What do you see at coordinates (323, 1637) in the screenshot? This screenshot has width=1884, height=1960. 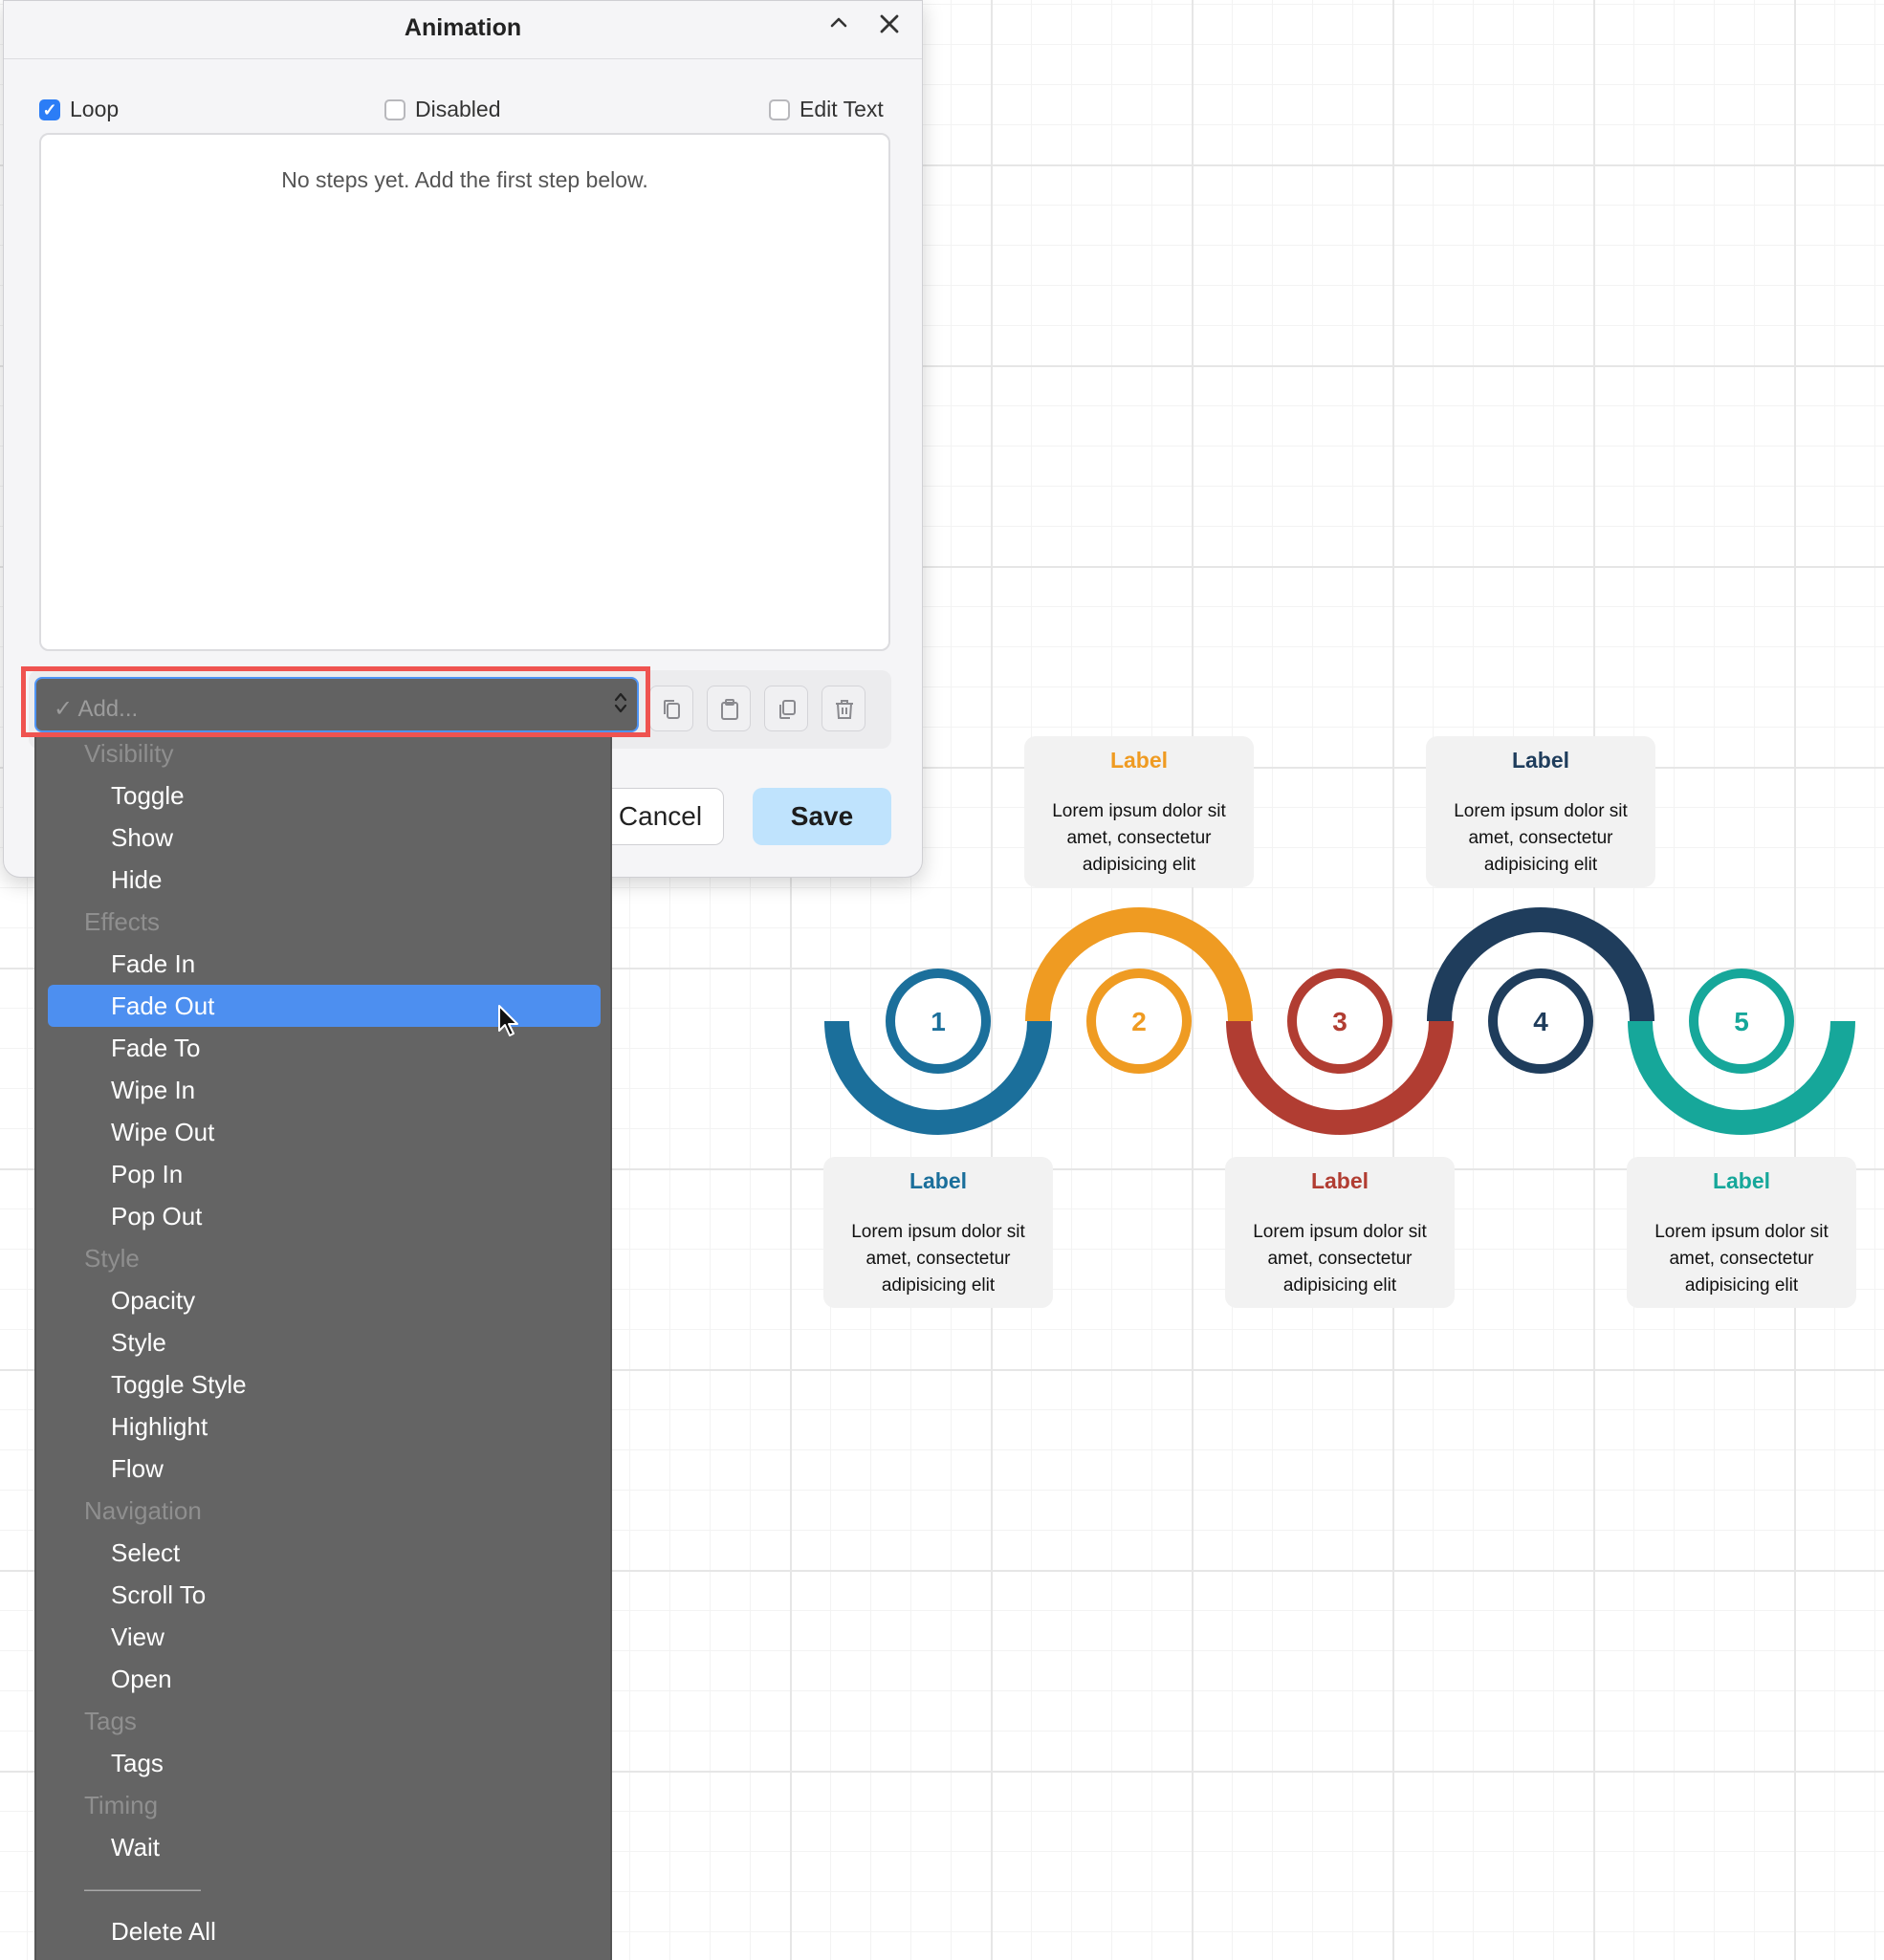 I see `dropdown-item-view: View` at bounding box center [323, 1637].